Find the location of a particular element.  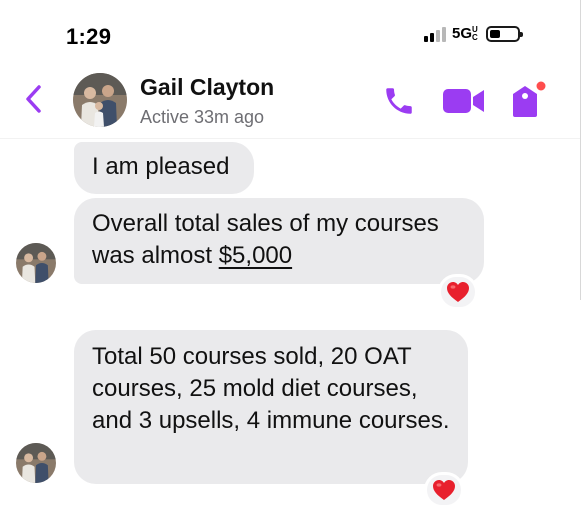

network-label: 5GUC is located at coordinates (466, 34).